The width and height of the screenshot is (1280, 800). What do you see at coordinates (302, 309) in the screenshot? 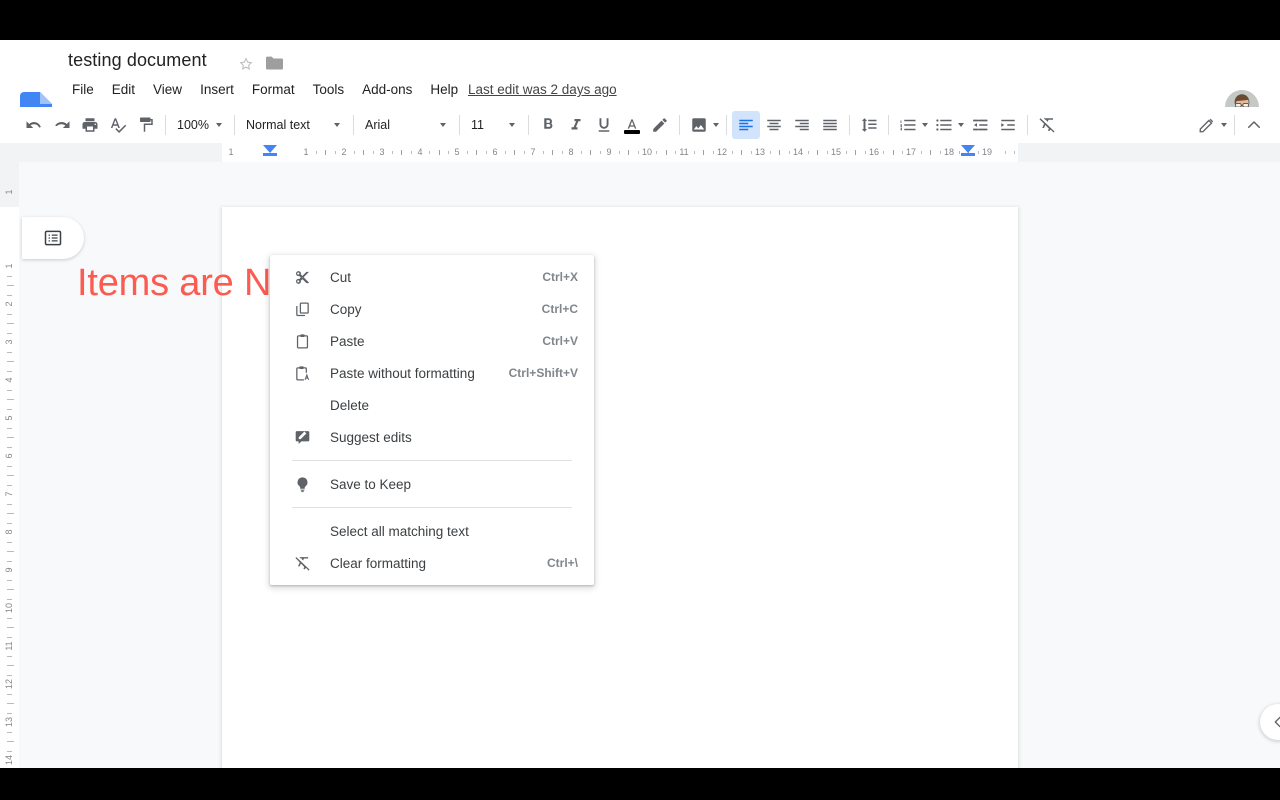
I see `copy-icon` at bounding box center [302, 309].